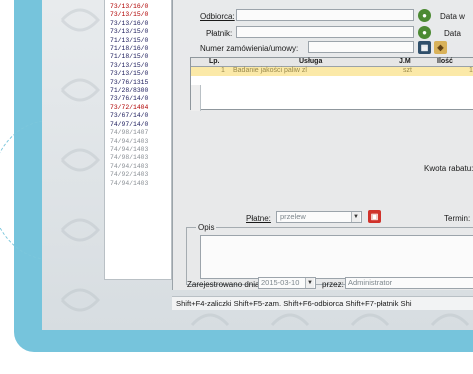 The height and width of the screenshot is (374, 473). I want to click on calendar-icon: ▦, so click(424, 47).